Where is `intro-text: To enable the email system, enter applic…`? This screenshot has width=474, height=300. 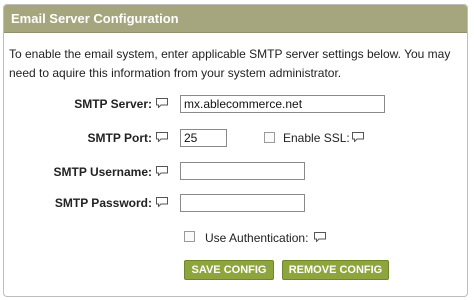 intro-text: To enable the email system, enter applic… is located at coordinates (230, 63).